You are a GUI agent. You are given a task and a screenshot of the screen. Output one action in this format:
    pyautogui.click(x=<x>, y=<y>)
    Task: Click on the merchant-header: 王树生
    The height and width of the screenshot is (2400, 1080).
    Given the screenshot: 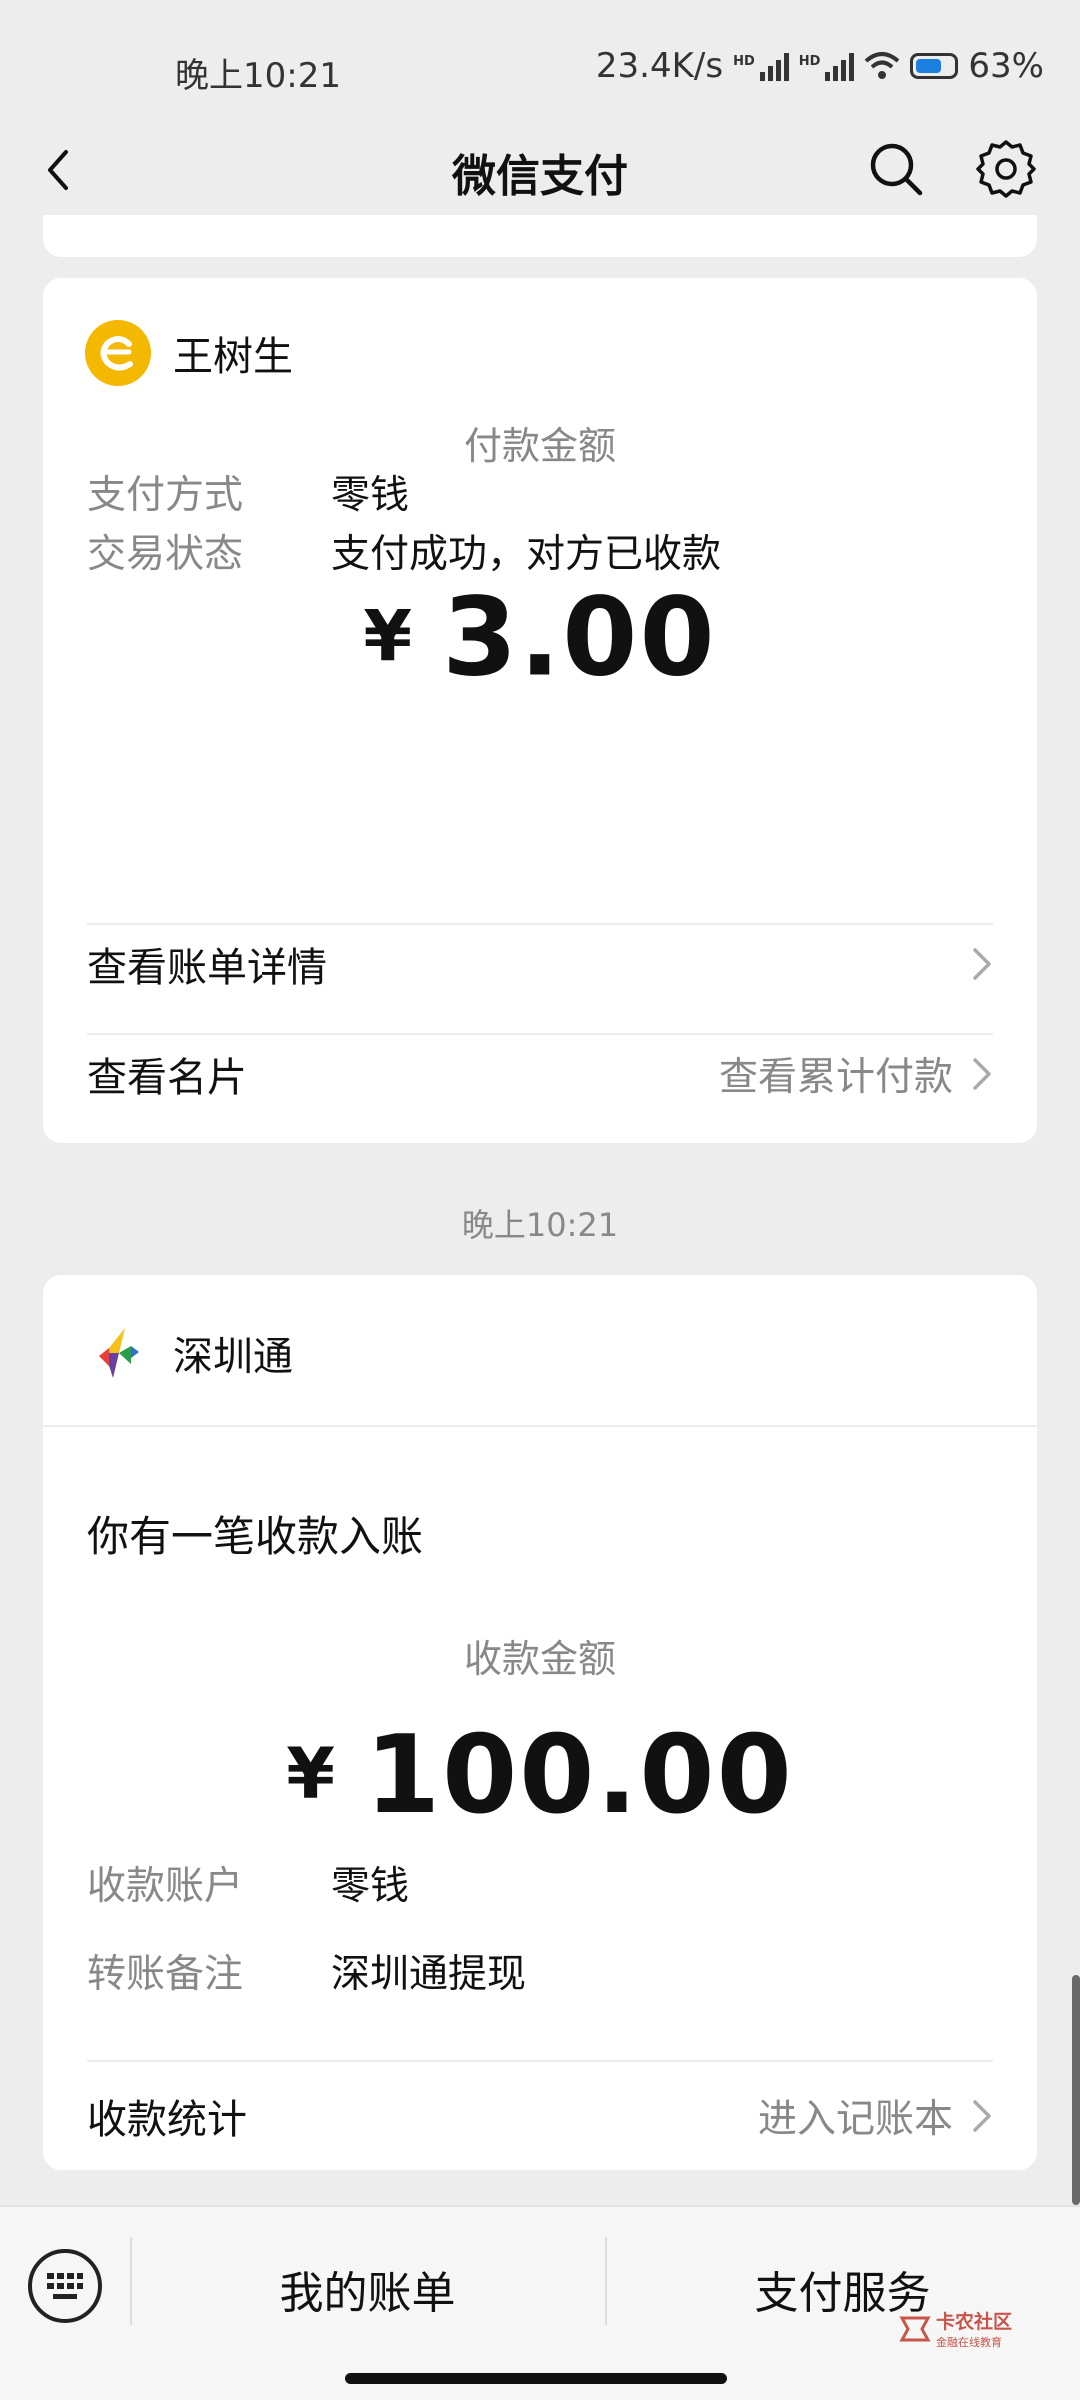 What is the action you would take?
    pyautogui.click(x=189, y=353)
    